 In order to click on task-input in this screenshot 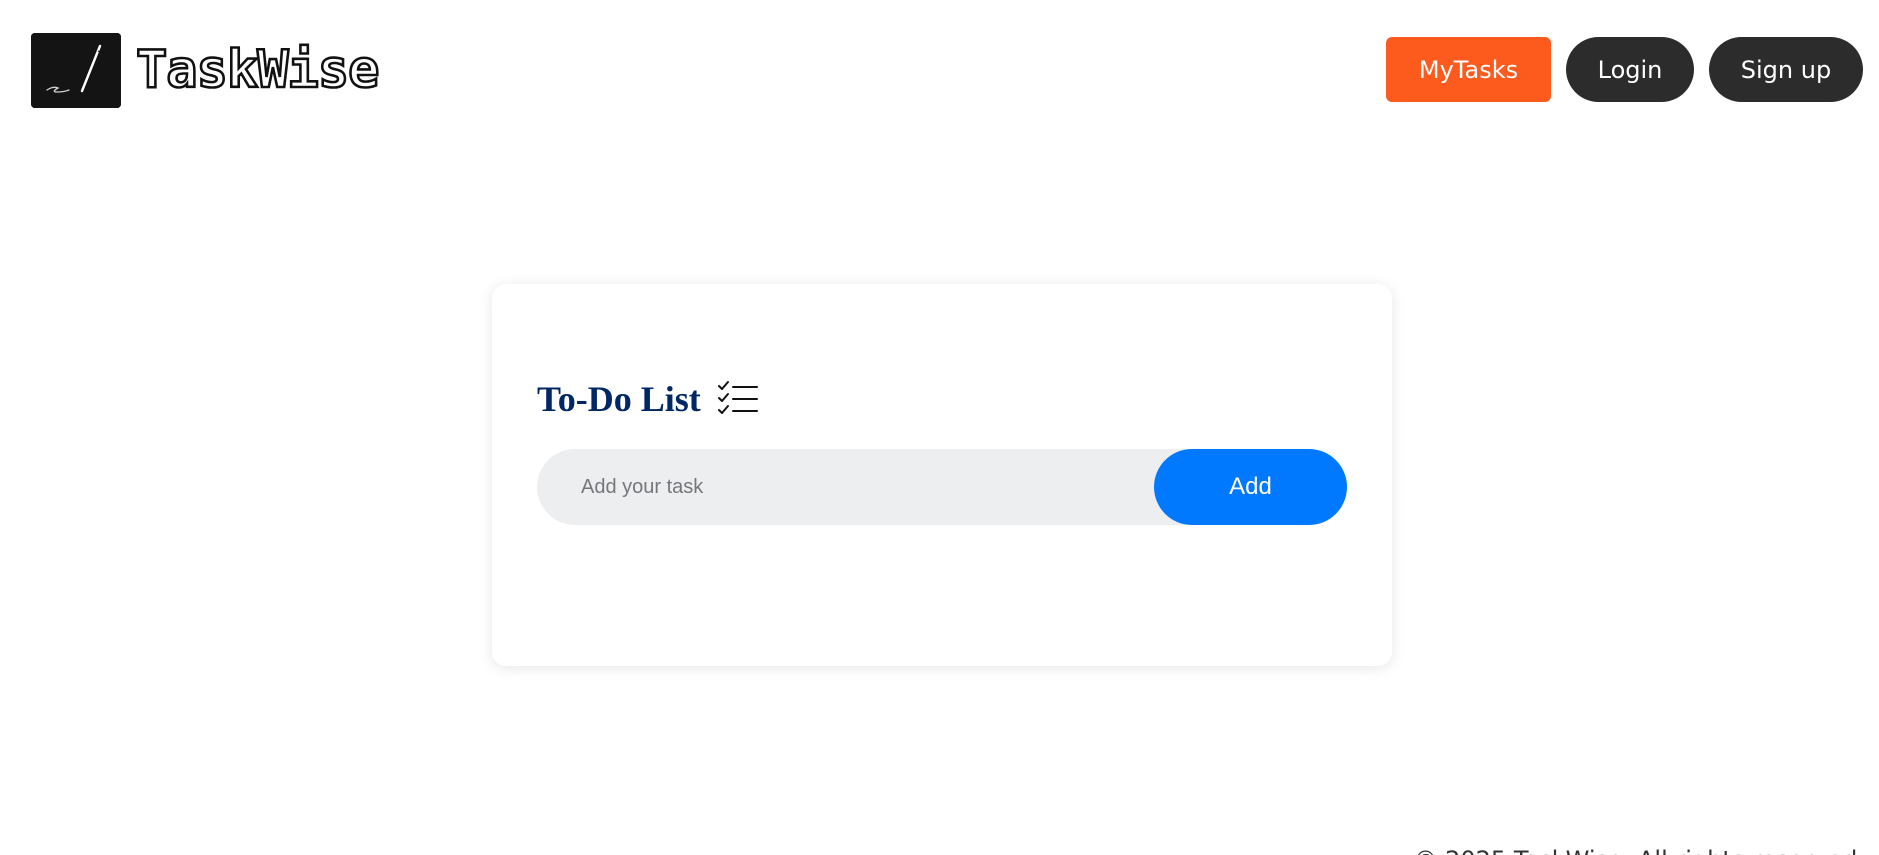, I will do `click(857, 487)`.